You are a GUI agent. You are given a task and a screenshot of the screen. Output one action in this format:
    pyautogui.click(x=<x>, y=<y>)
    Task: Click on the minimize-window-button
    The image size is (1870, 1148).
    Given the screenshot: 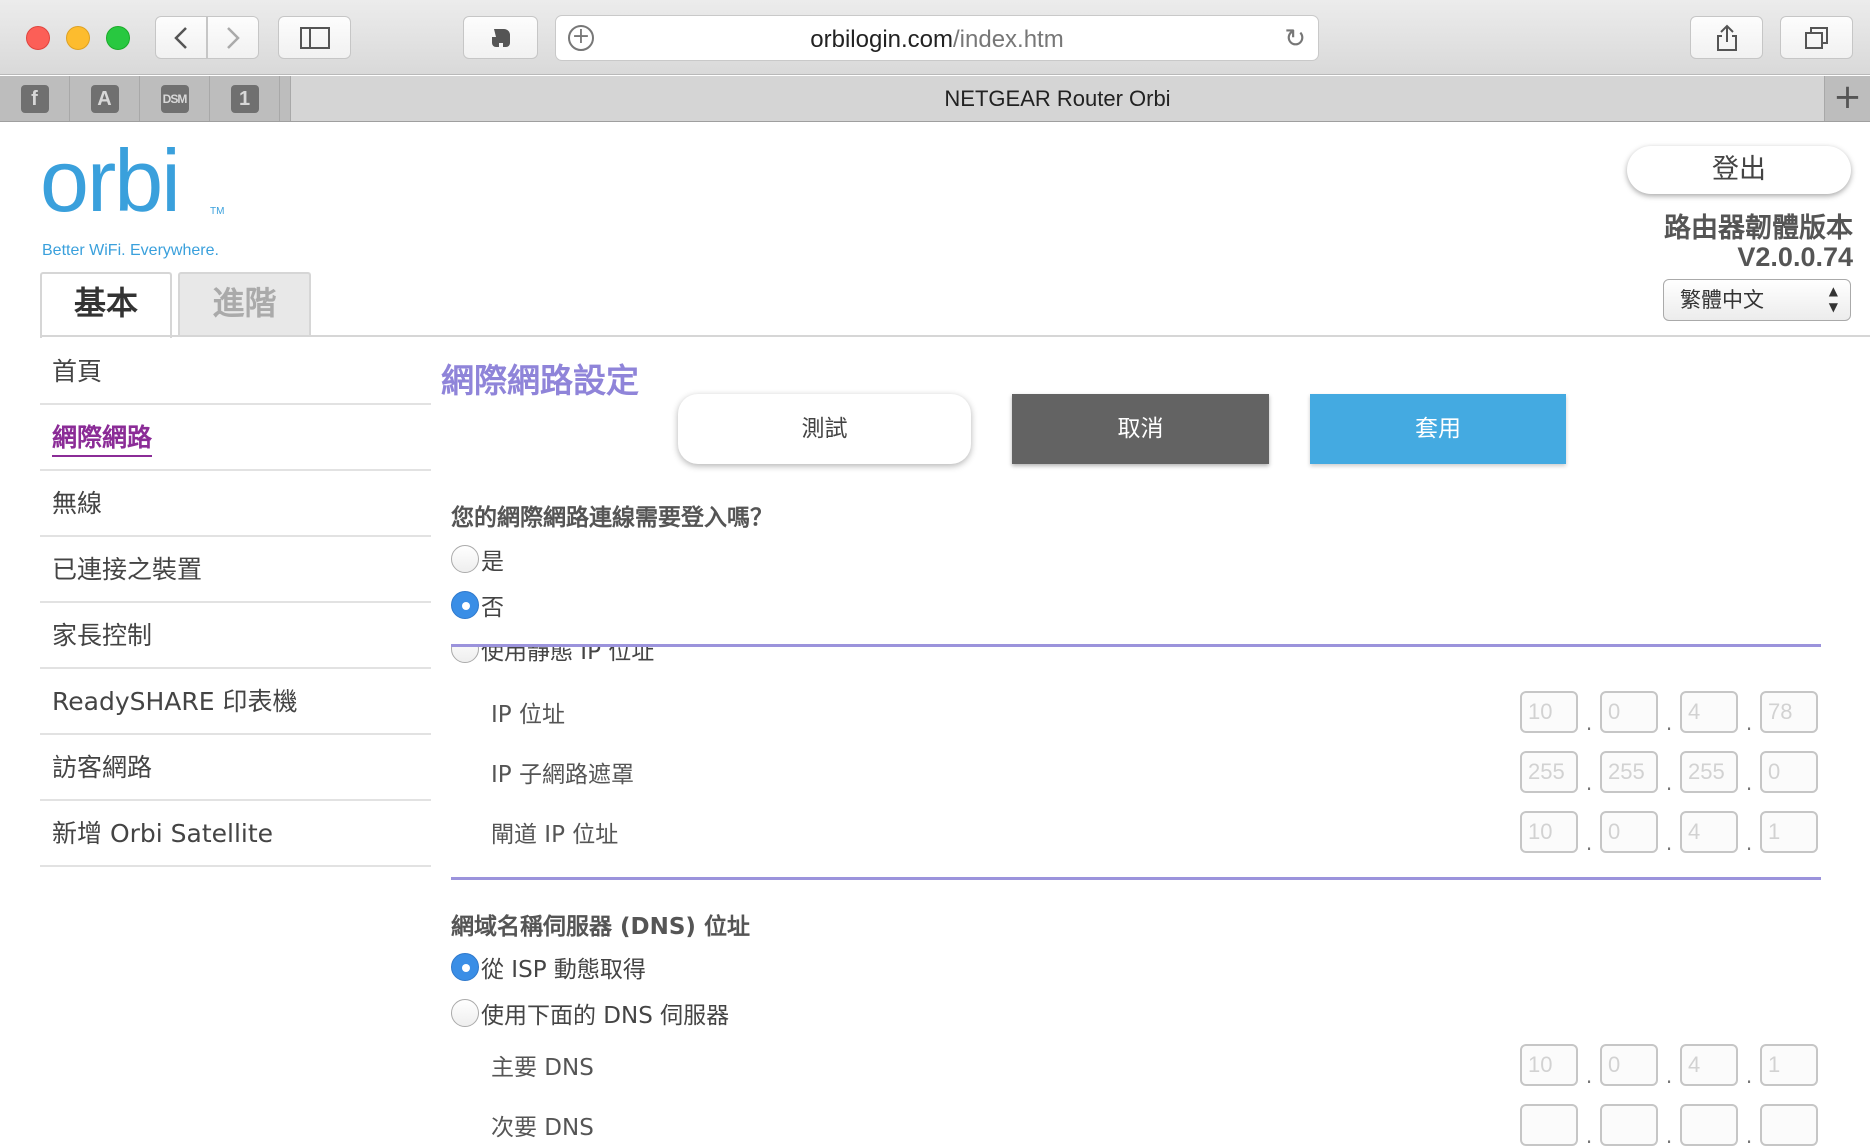 What is the action you would take?
    pyautogui.click(x=78, y=38)
    